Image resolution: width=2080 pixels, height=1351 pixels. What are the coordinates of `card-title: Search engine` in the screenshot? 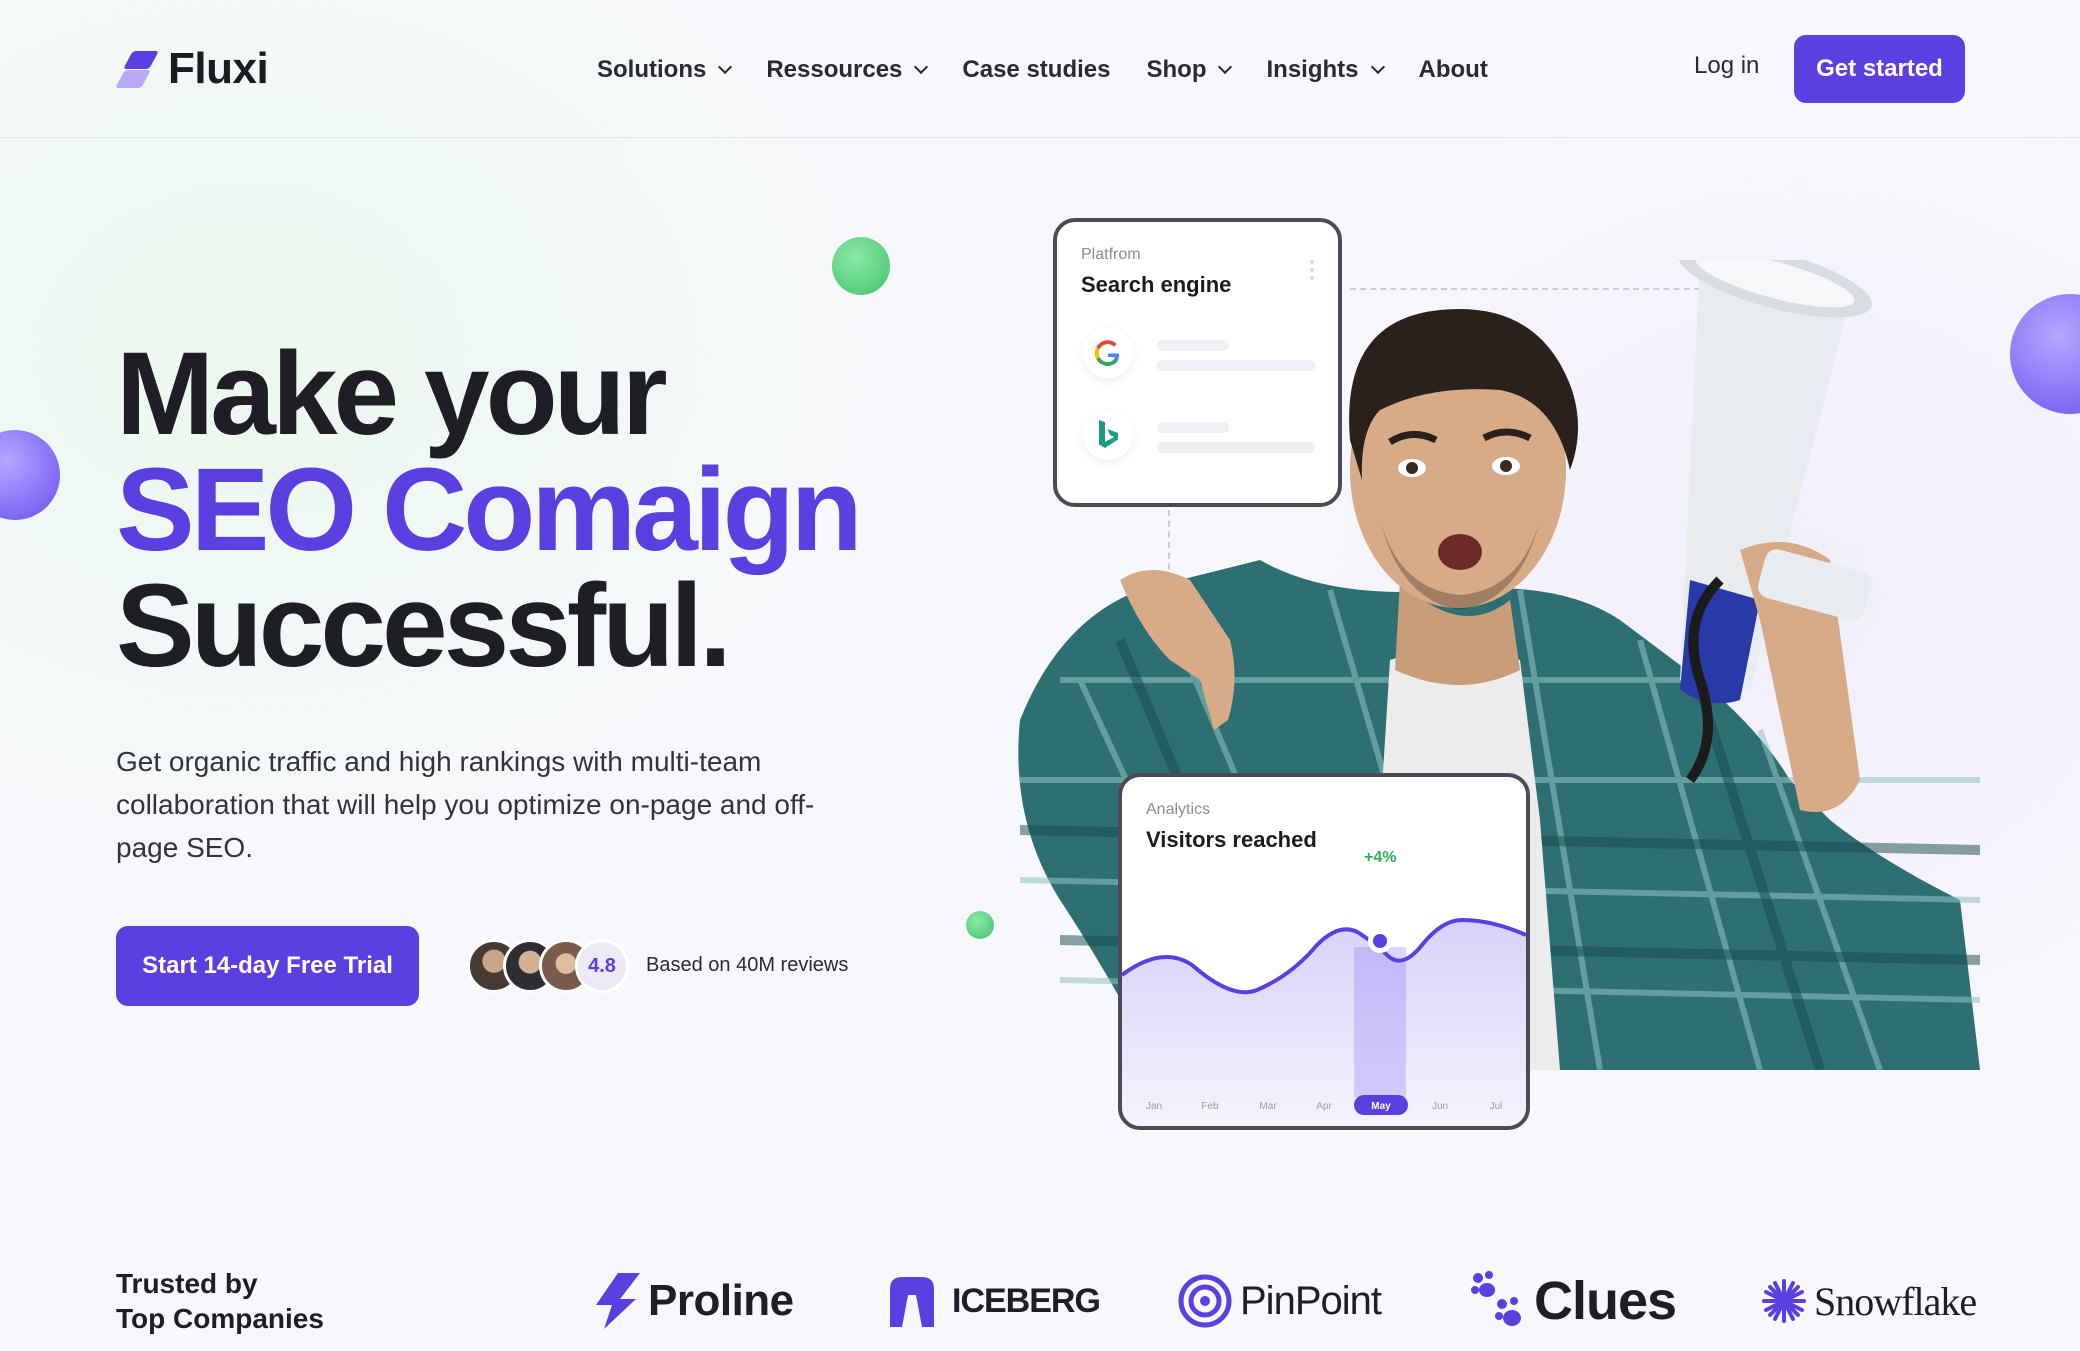 It's located at (1156, 284).